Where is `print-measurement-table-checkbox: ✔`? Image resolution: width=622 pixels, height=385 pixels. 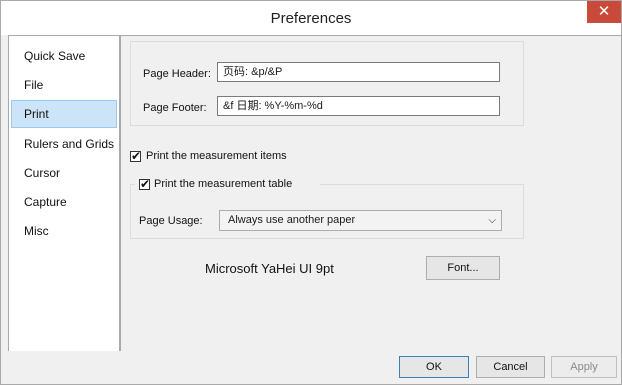
print-measurement-table-checkbox: ✔ is located at coordinates (145, 184).